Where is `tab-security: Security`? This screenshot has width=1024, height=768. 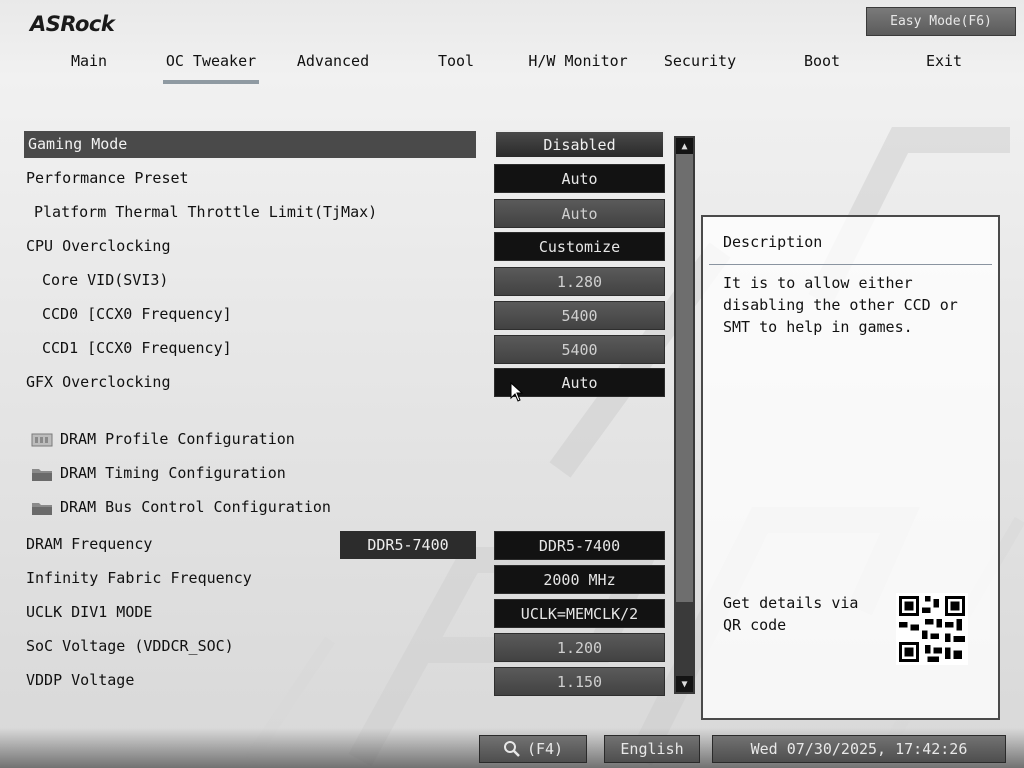
tab-security: Security is located at coordinates (700, 66).